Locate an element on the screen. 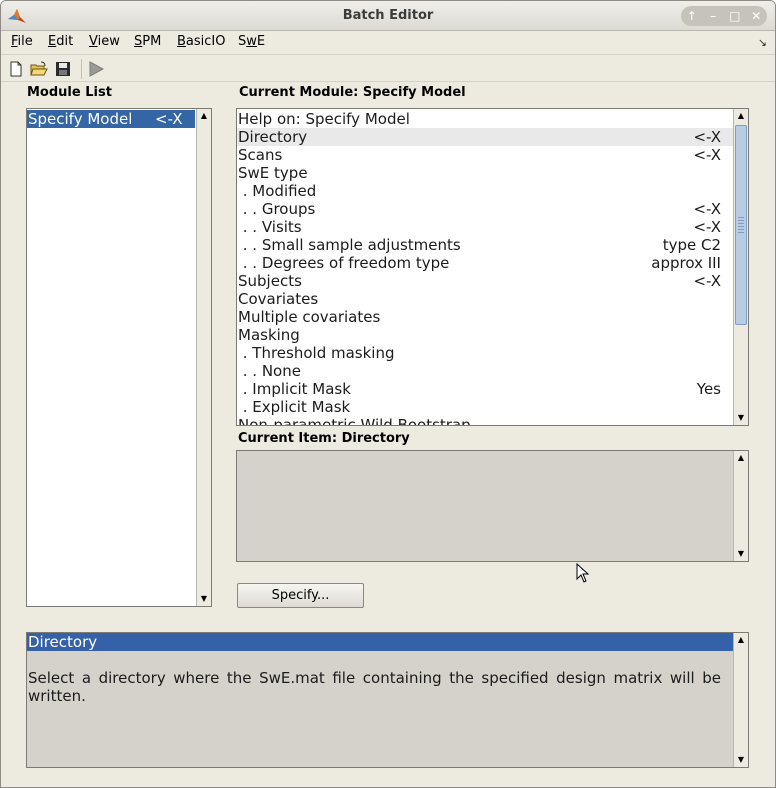 The width and height of the screenshot is (776, 788). run-icon is located at coordinates (96, 69).